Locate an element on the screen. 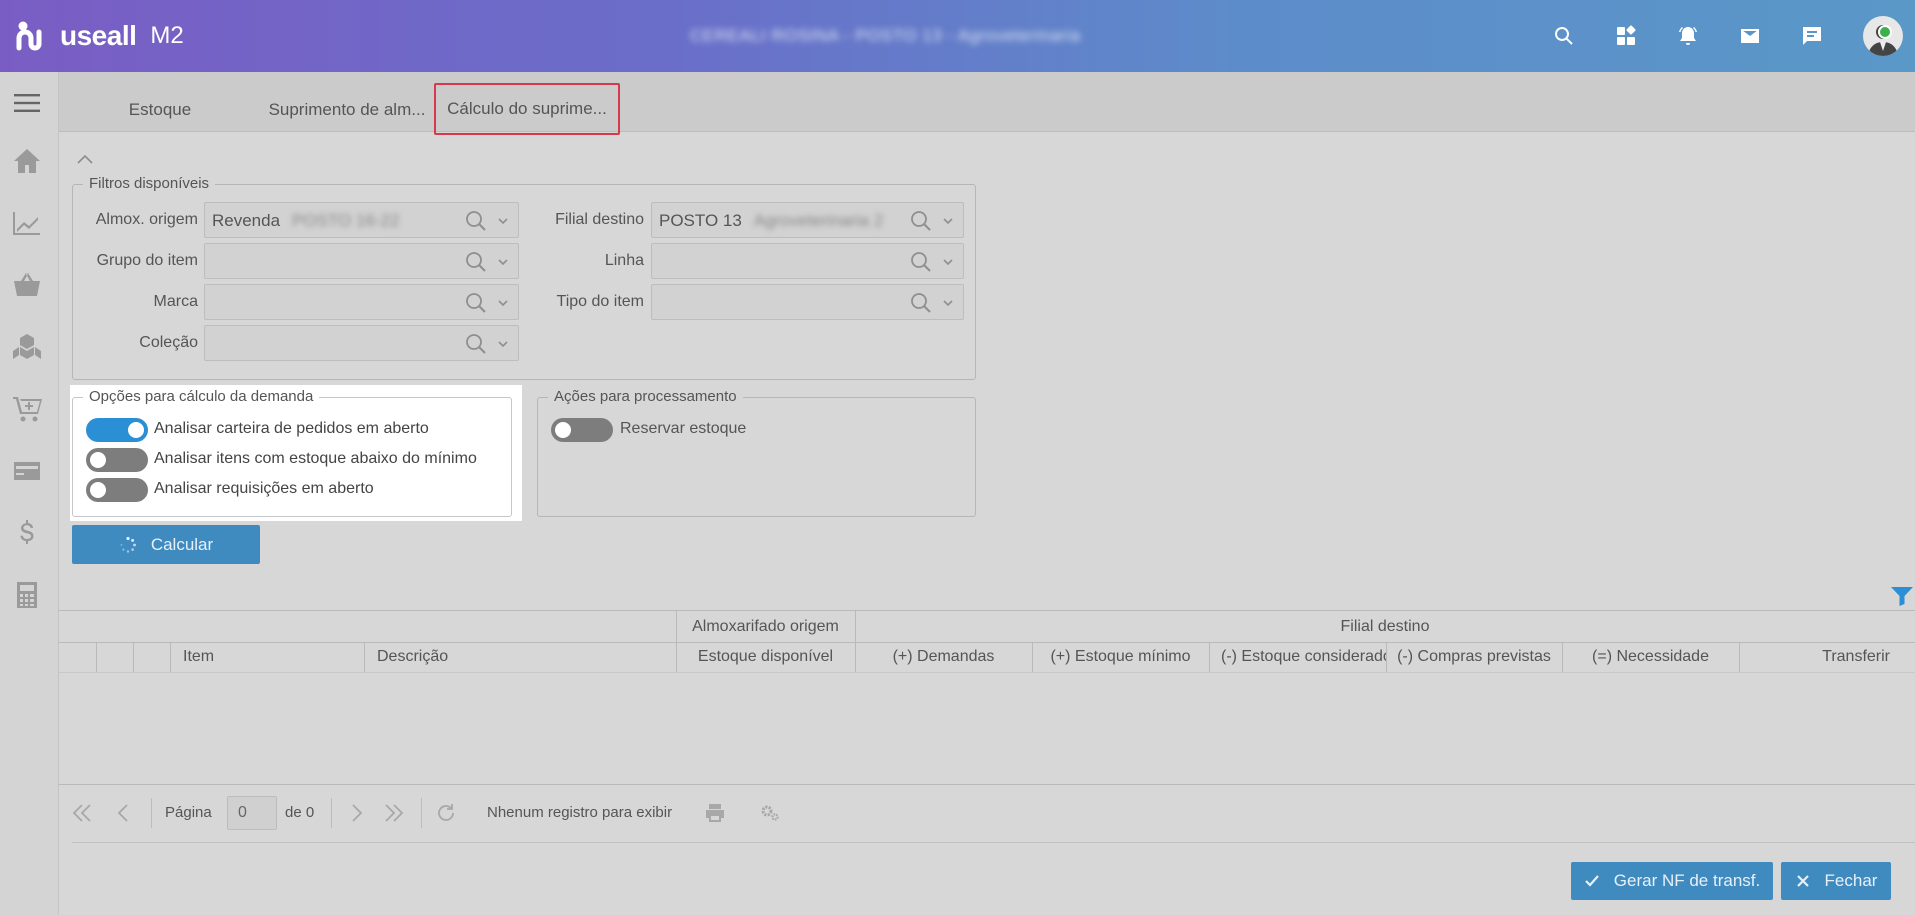  refresh-icon is located at coordinates (446, 813).